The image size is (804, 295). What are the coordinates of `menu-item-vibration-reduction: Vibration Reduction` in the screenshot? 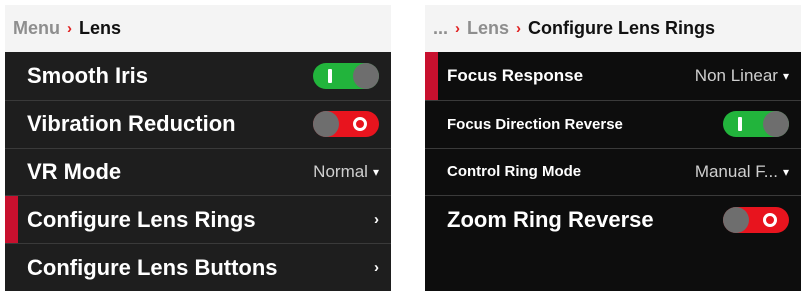 It's located at (198, 123).